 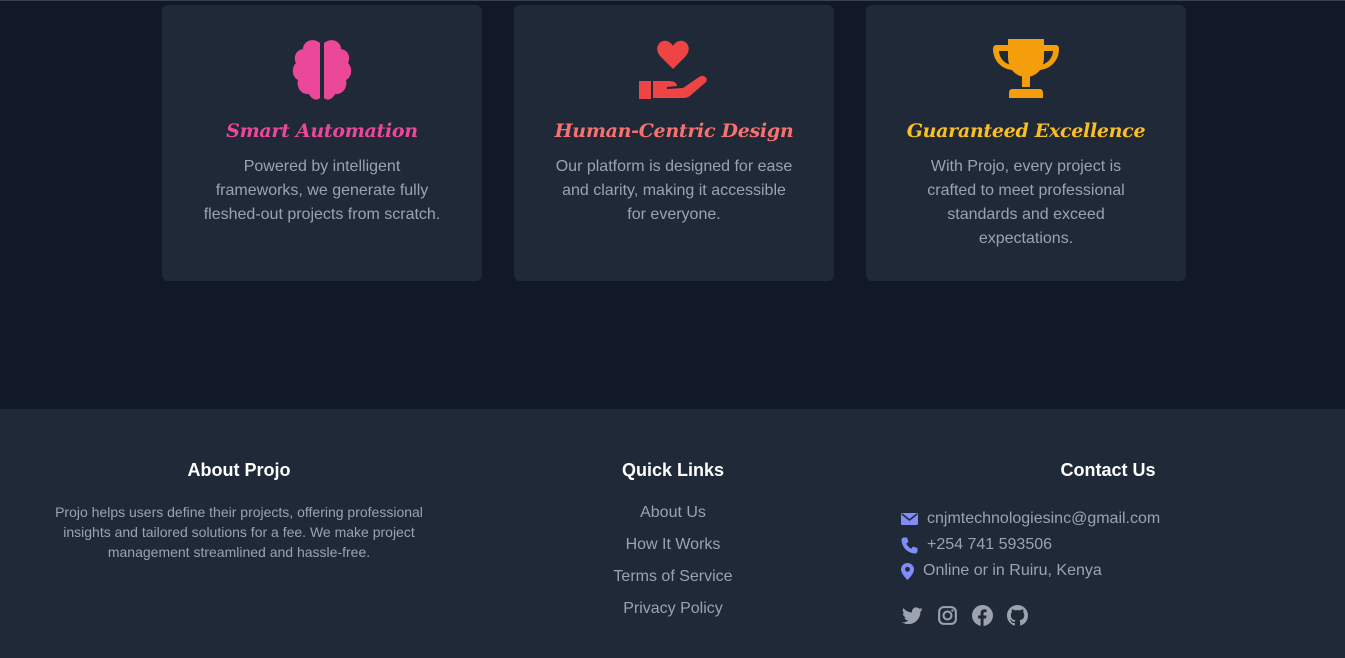 I want to click on facebook-icon, so click(x=982, y=615).